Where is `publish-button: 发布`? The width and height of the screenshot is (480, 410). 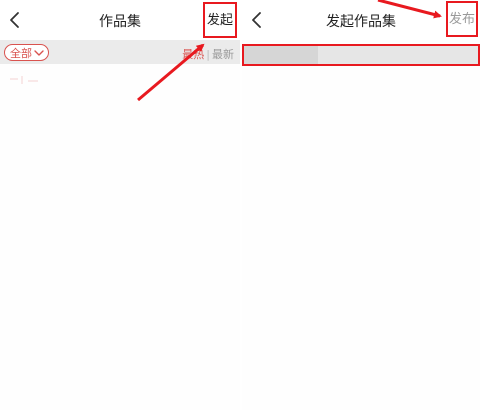 publish-button: 发布 is located at coordinates (462, 19).